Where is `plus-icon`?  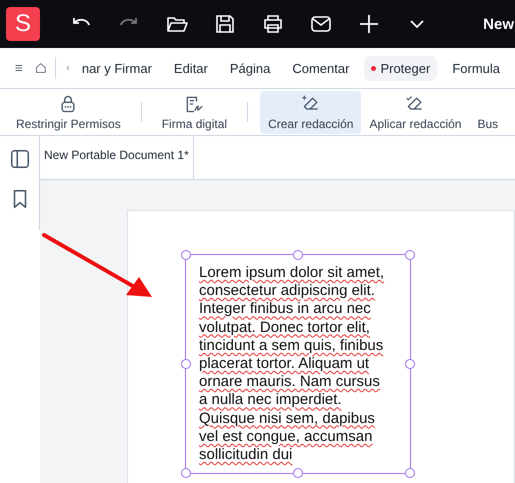 plus-icon is located at coordinates (369, 24).